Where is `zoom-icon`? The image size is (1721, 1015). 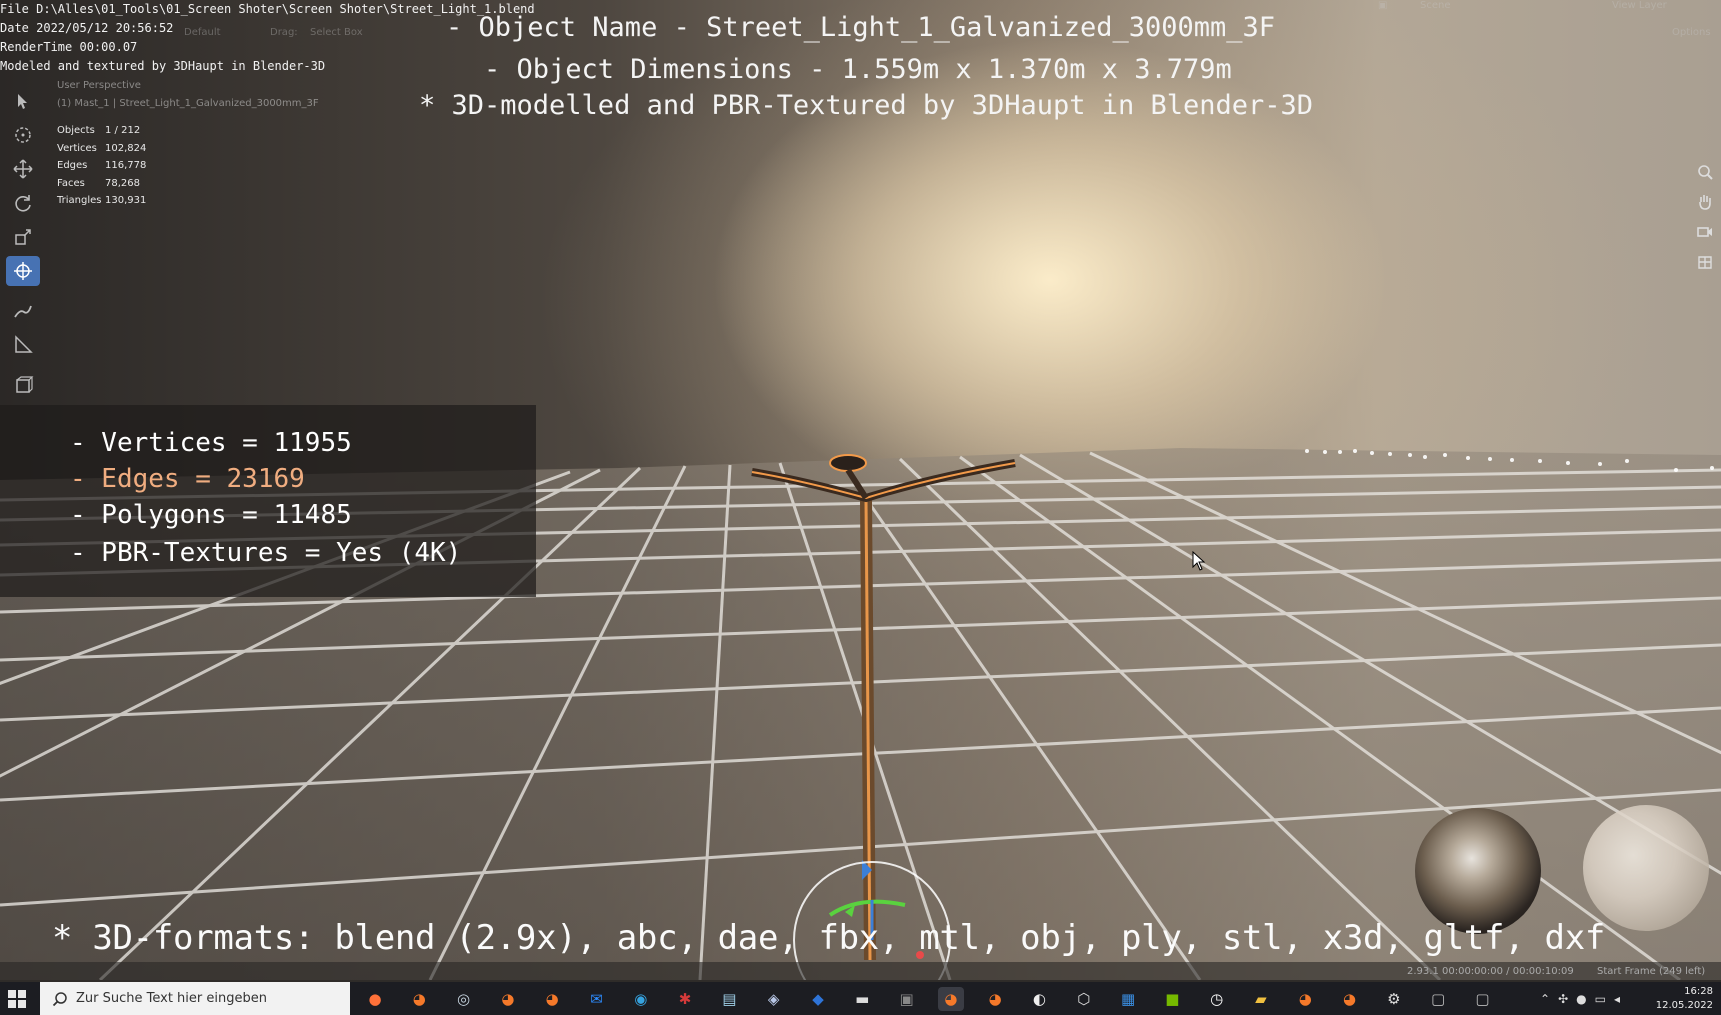 zoom-icon is located at coordinates (1705, 172).